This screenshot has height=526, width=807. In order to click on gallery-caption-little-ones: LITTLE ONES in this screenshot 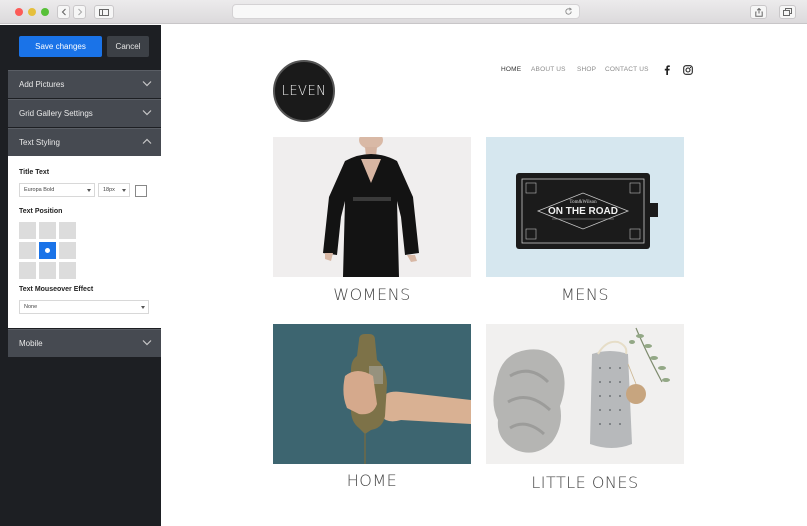, I will do `click(585, 482)`.